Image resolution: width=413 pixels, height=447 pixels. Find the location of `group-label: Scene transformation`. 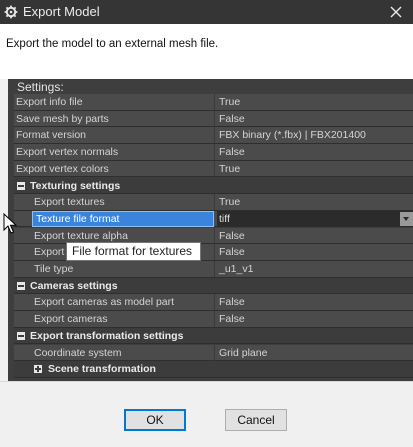

group-label: Scene transformation is located at coordinates (102, 369).